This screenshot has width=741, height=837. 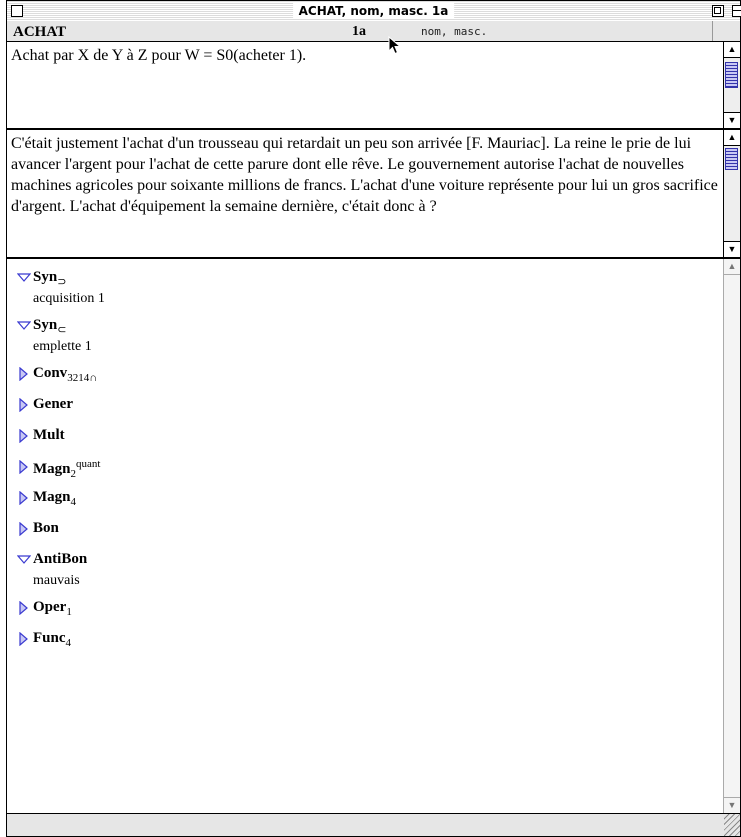 I want to click on function-name: Syn⊂, so click(x=49, y=326).